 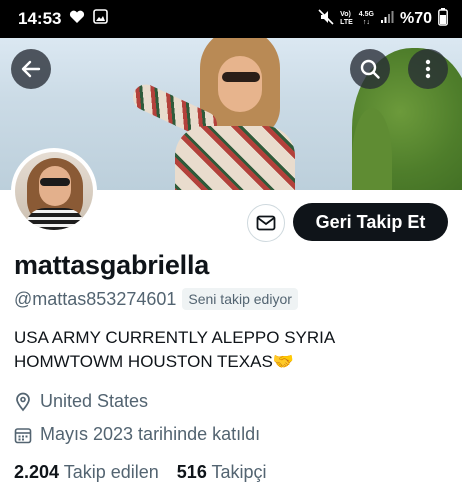 What do you see at coordinates (95, 298) in the screenshot?
I see `profile-handle: @mattas853274601` at bounding box center [95, 298].